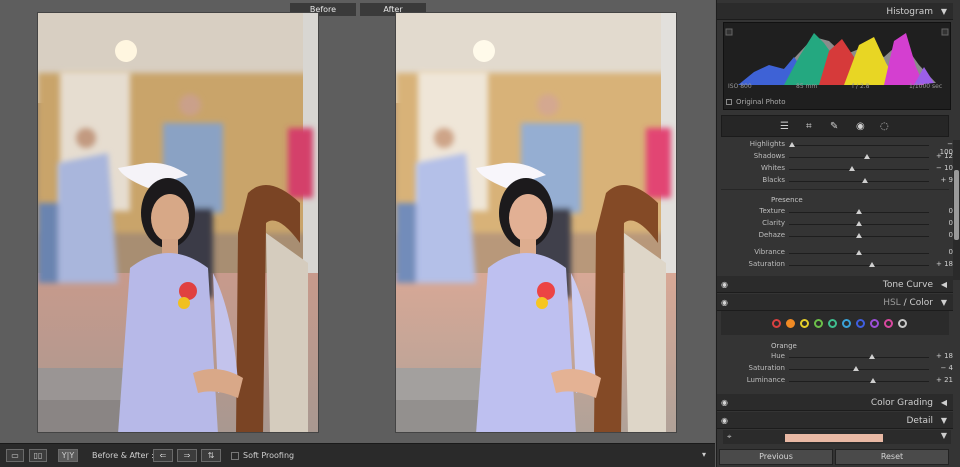 This screenshot has height=467, width=960. I want to click on slider-value: + 12, so click(943, 156).